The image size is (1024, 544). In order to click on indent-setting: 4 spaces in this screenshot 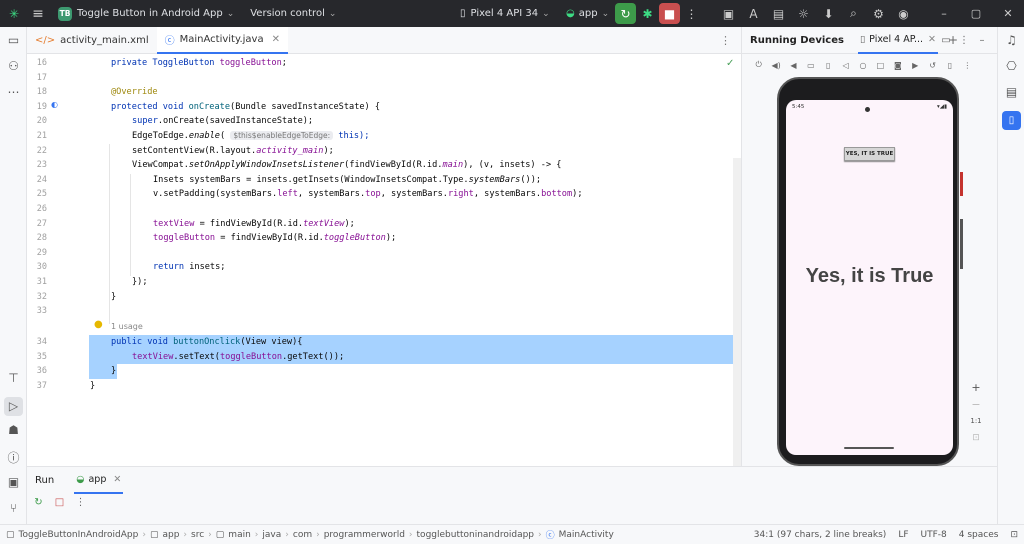, I will do `click(979, 535)`.